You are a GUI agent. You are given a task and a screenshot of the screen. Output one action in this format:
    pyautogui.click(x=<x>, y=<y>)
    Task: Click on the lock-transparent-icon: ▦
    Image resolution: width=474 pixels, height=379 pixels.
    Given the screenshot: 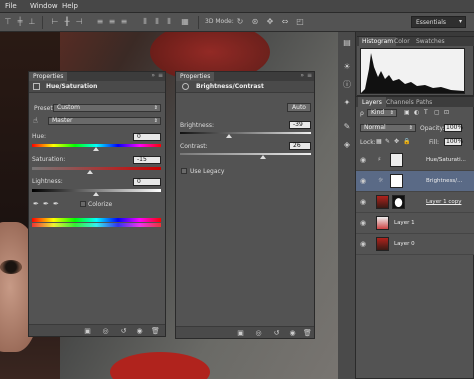 What is the action you would take?
    pyautogui.click(x=379, y=141)
    